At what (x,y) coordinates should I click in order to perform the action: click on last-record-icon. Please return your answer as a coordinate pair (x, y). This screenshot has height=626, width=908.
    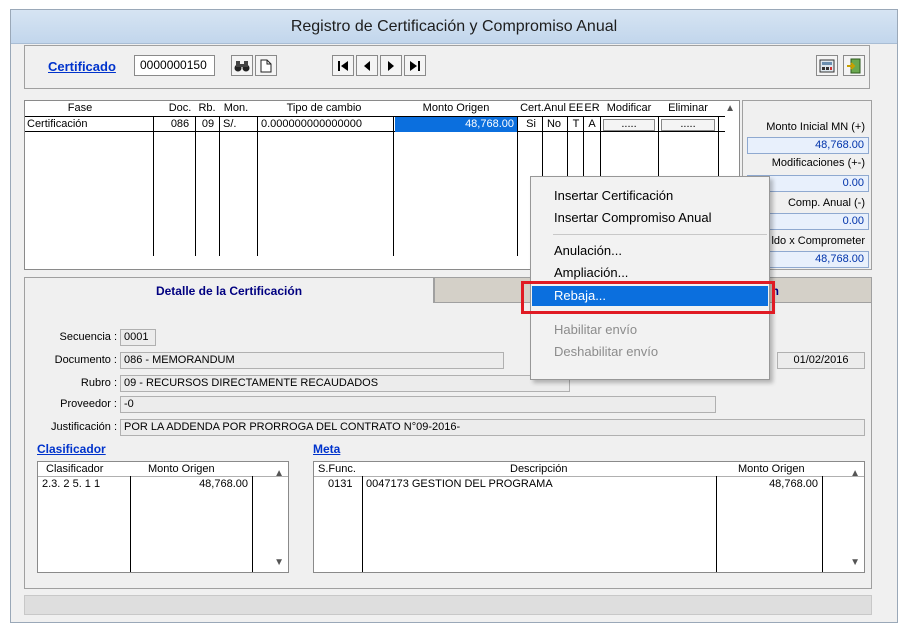
    Looking at the image, I should click on (415, 65).